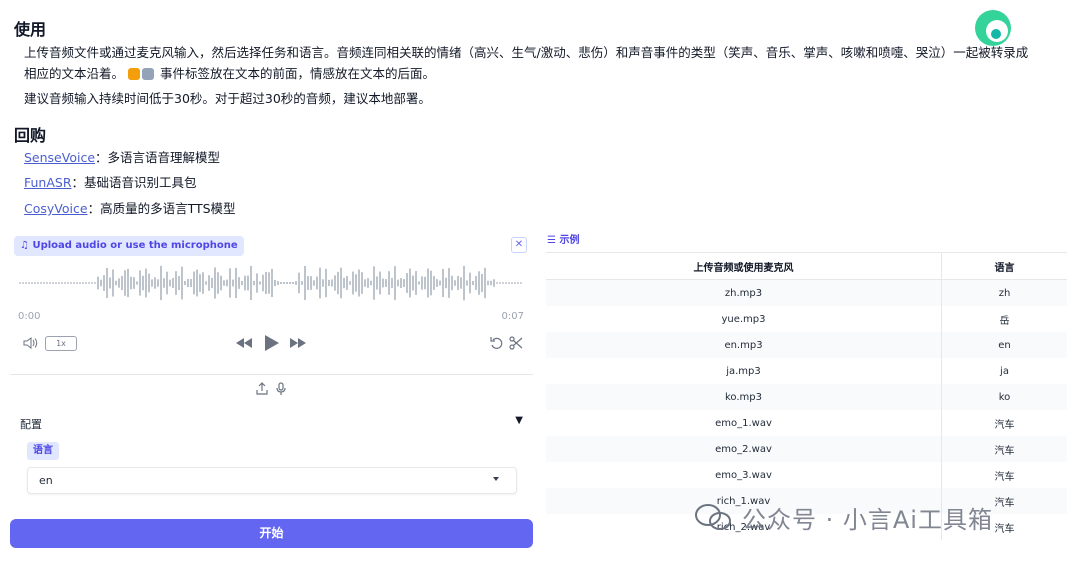 This screenshot has height=561, width=1080. I want to click on table-row: en.mp3 en, so click(806, 345).